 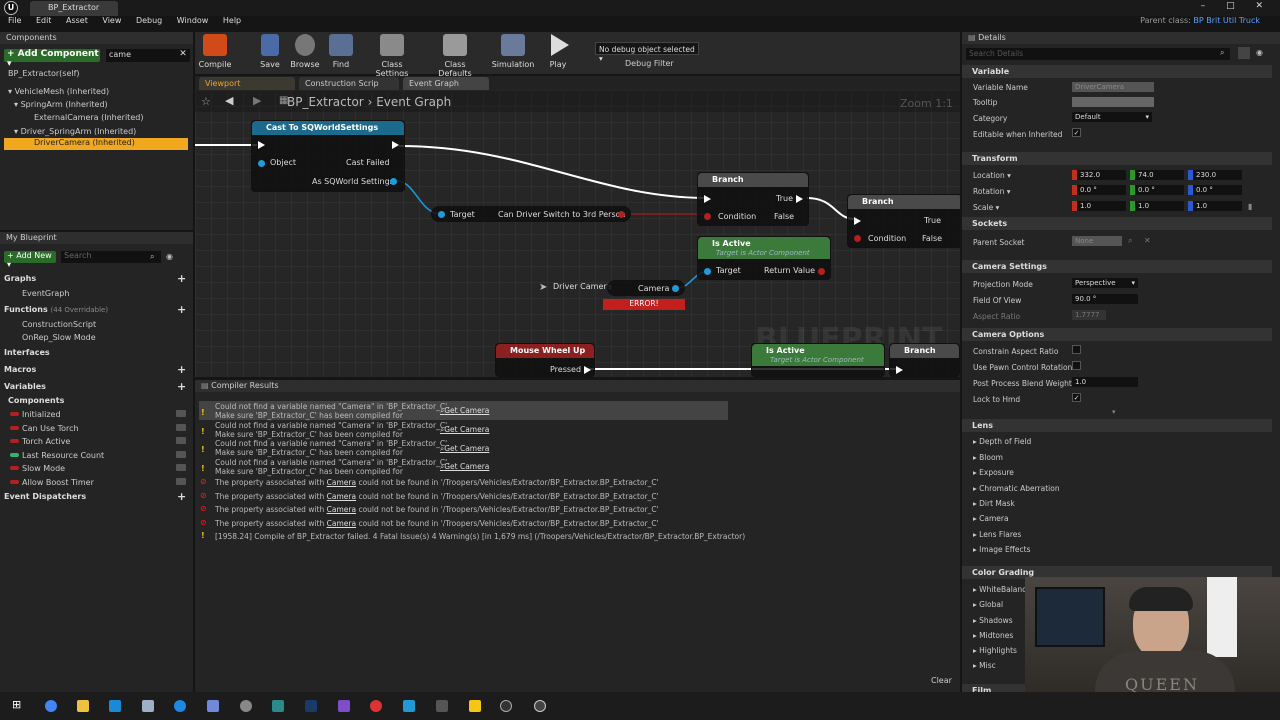 What do you see at coordinates (1147, 240) in the screenshot?
I see `clear-icon: ✕` at bounding box center [1147, 240].